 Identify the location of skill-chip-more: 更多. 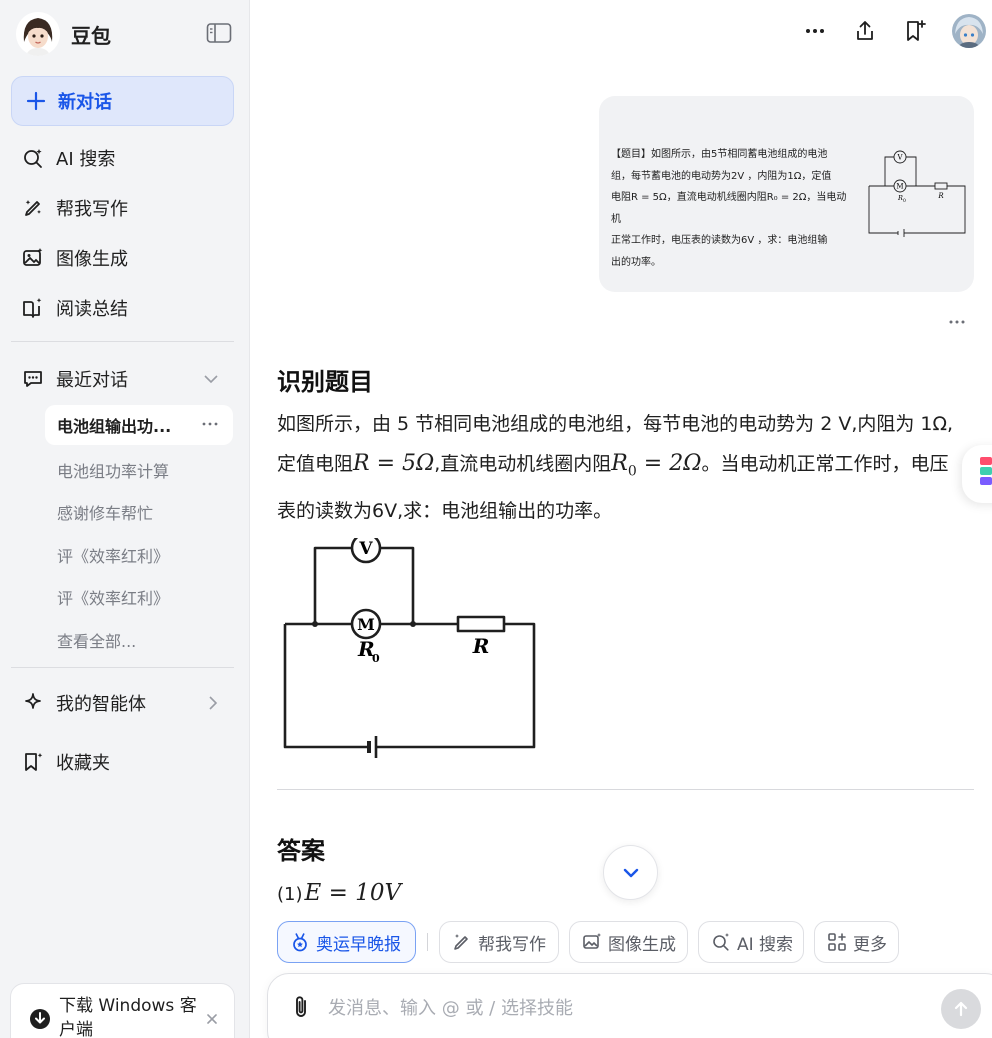
(856, 942).